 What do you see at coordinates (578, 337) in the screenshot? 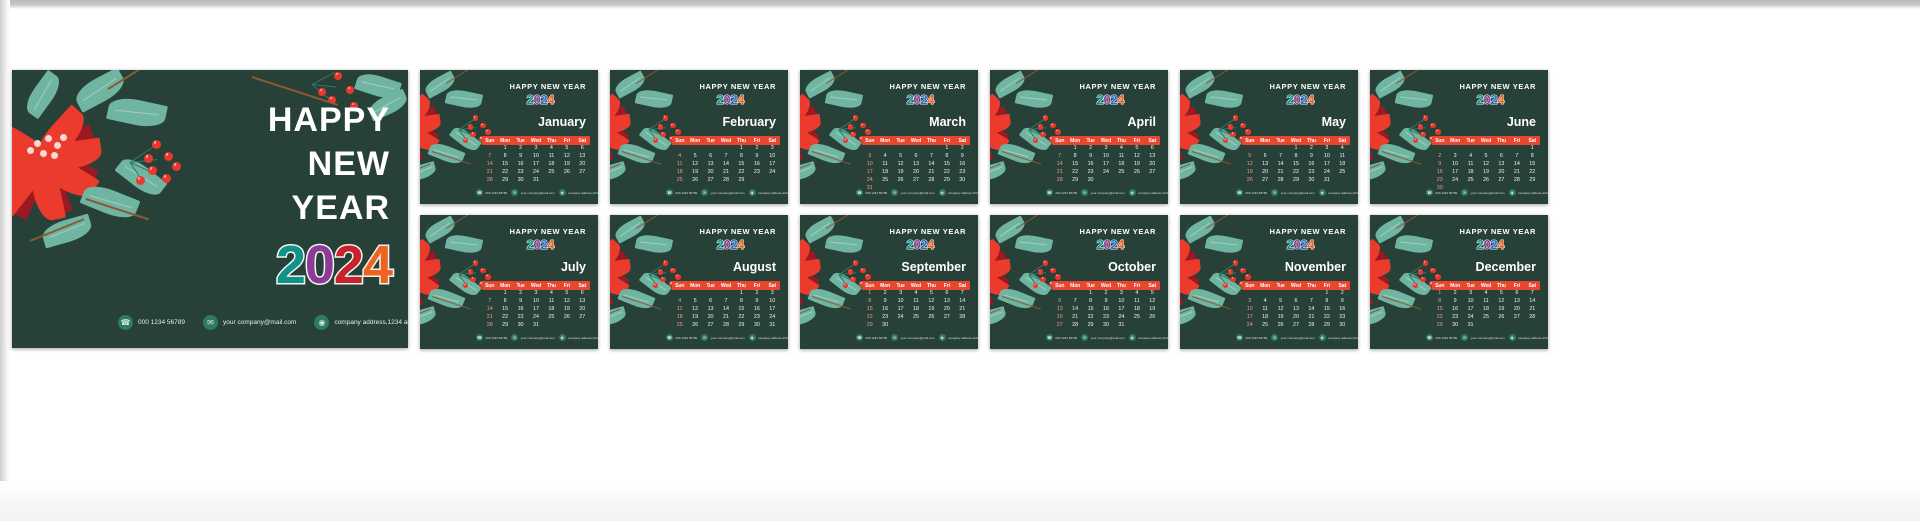
I see `month-july-contact-2: ◉ company address,1234 any city.` at bounding box center [578, 337].